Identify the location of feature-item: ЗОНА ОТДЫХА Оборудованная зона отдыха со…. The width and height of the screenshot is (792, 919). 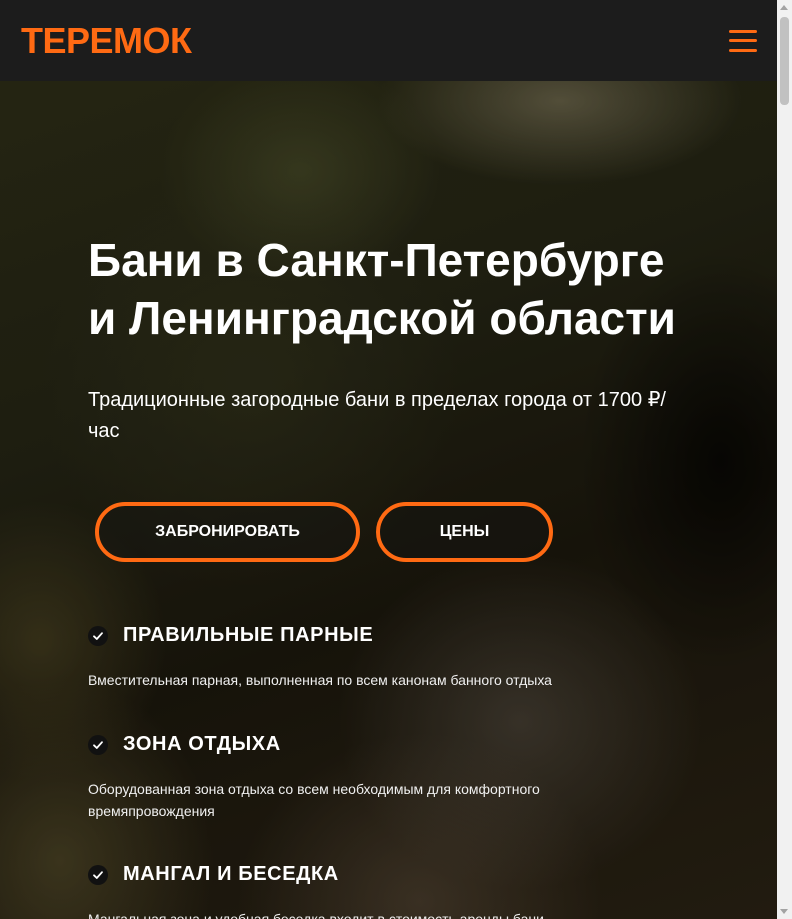
(368, 777).